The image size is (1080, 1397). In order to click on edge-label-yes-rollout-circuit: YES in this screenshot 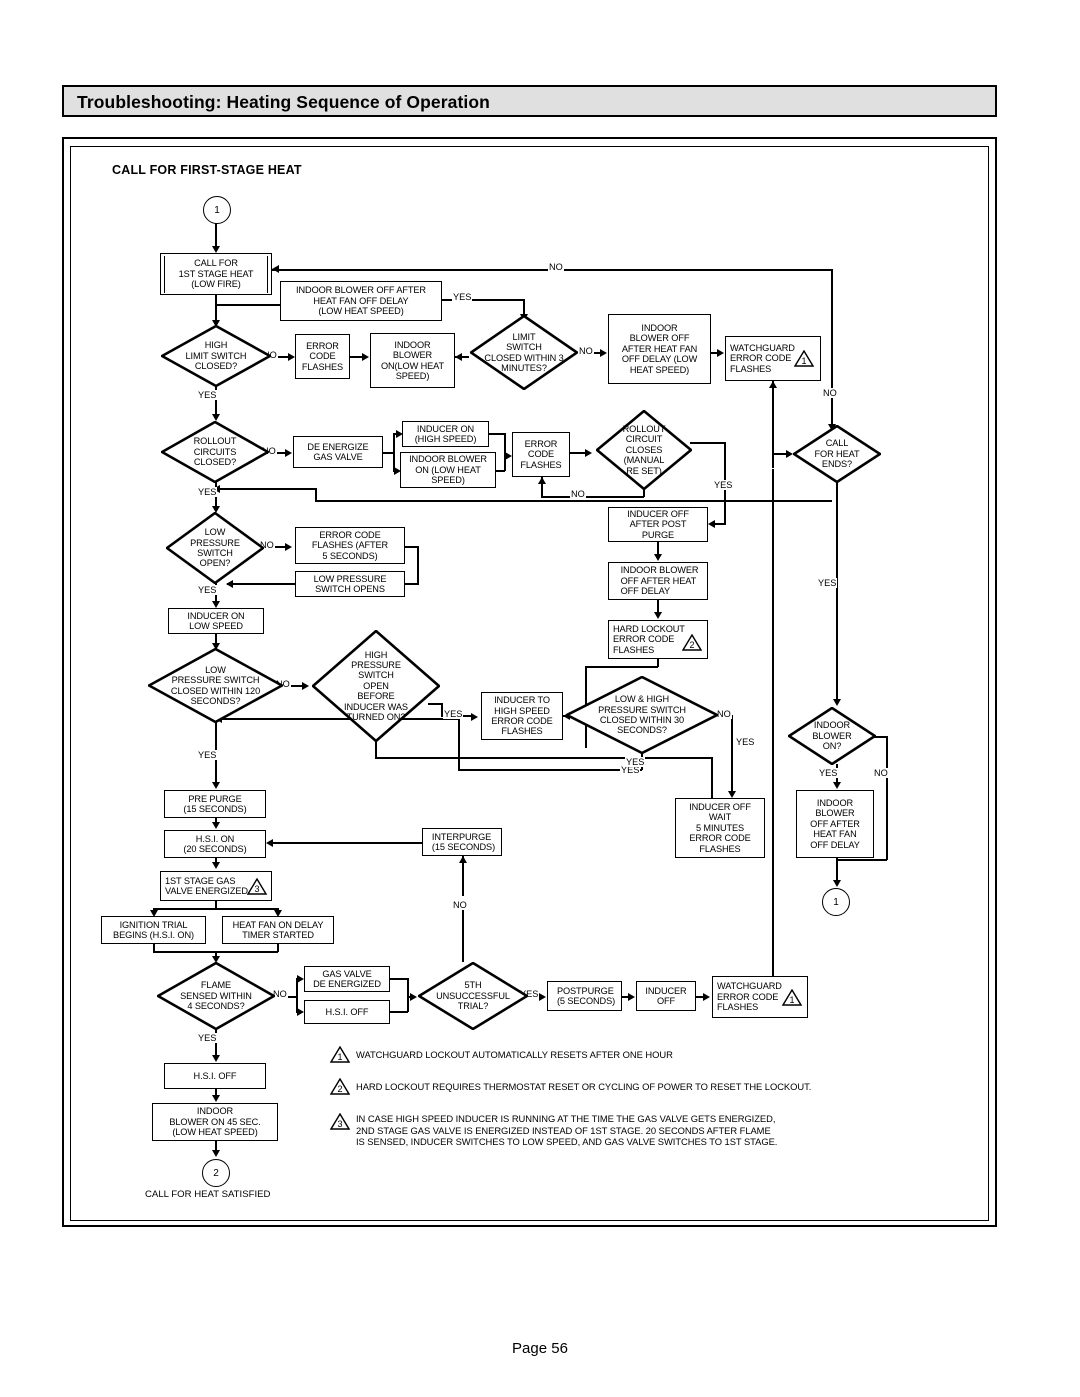, I will do `click(723, 485)`.